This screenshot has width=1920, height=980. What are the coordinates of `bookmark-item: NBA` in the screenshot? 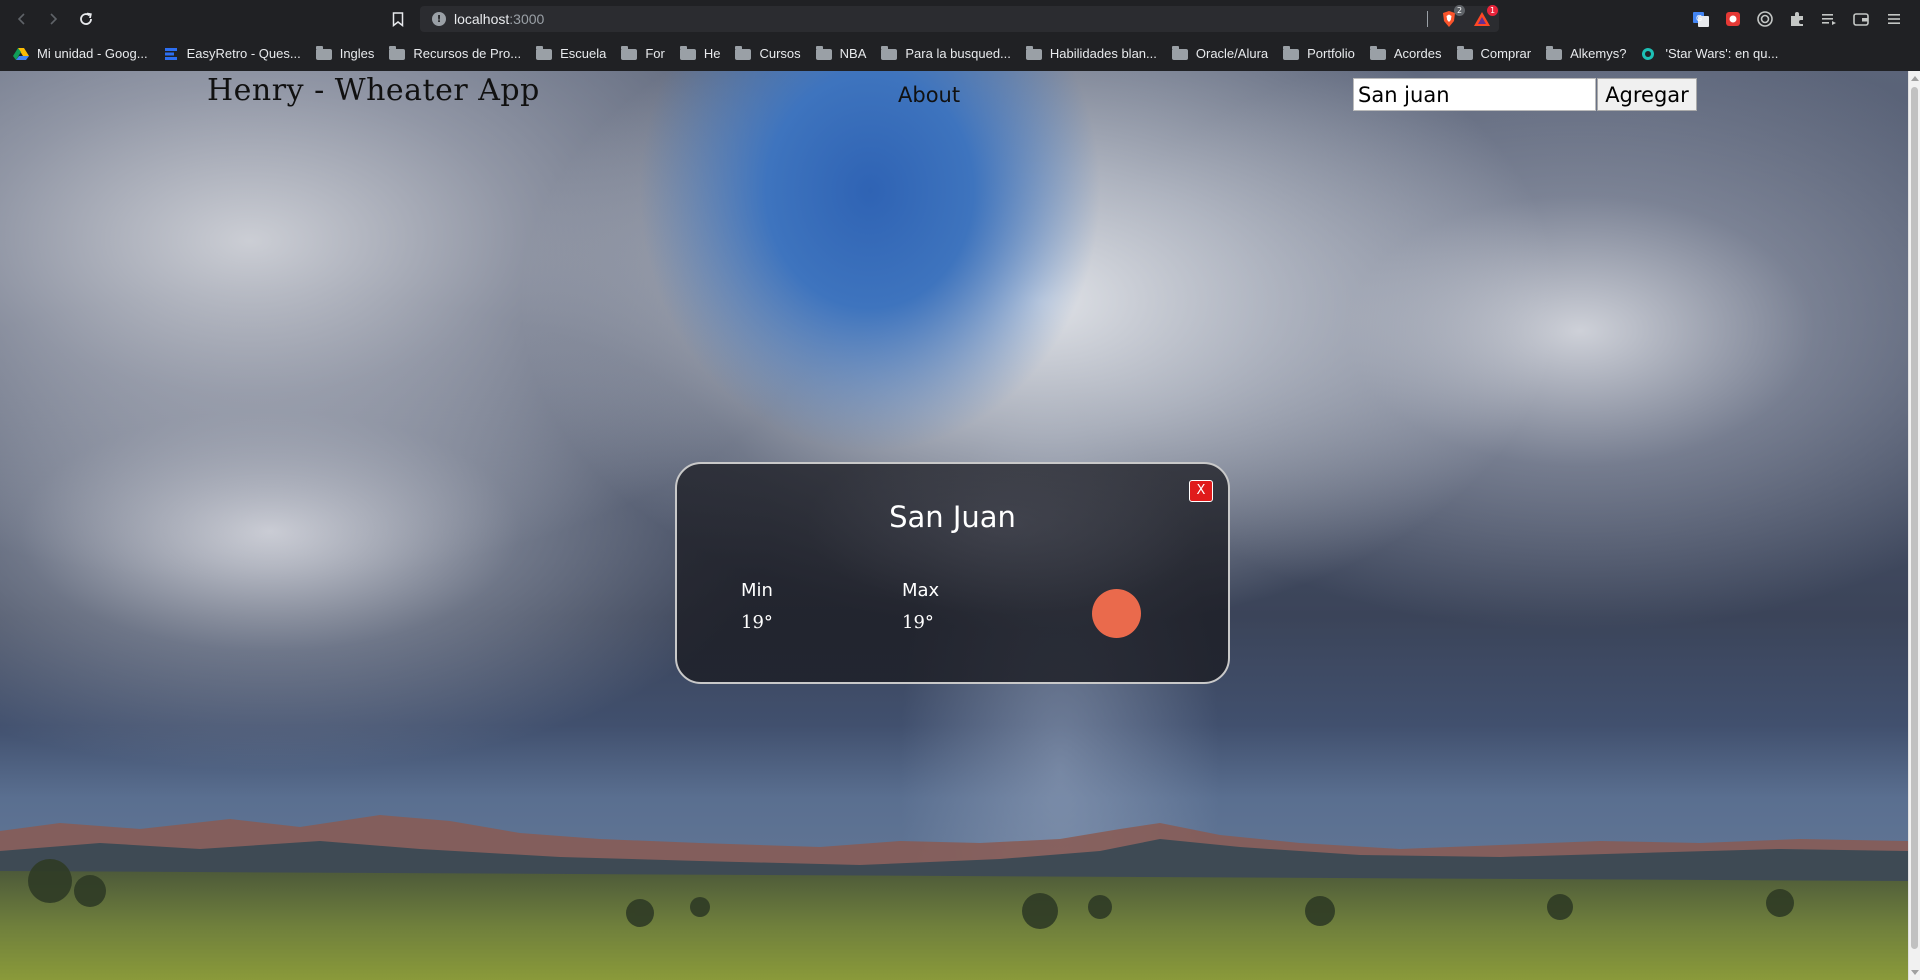 It's located at (841, 53).